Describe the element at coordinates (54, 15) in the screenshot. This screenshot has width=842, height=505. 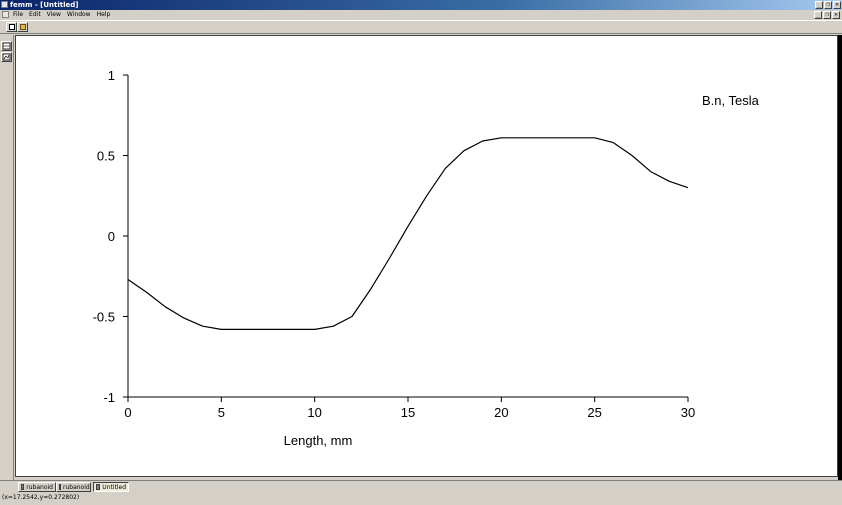
I see `menu-view: View` at that location.